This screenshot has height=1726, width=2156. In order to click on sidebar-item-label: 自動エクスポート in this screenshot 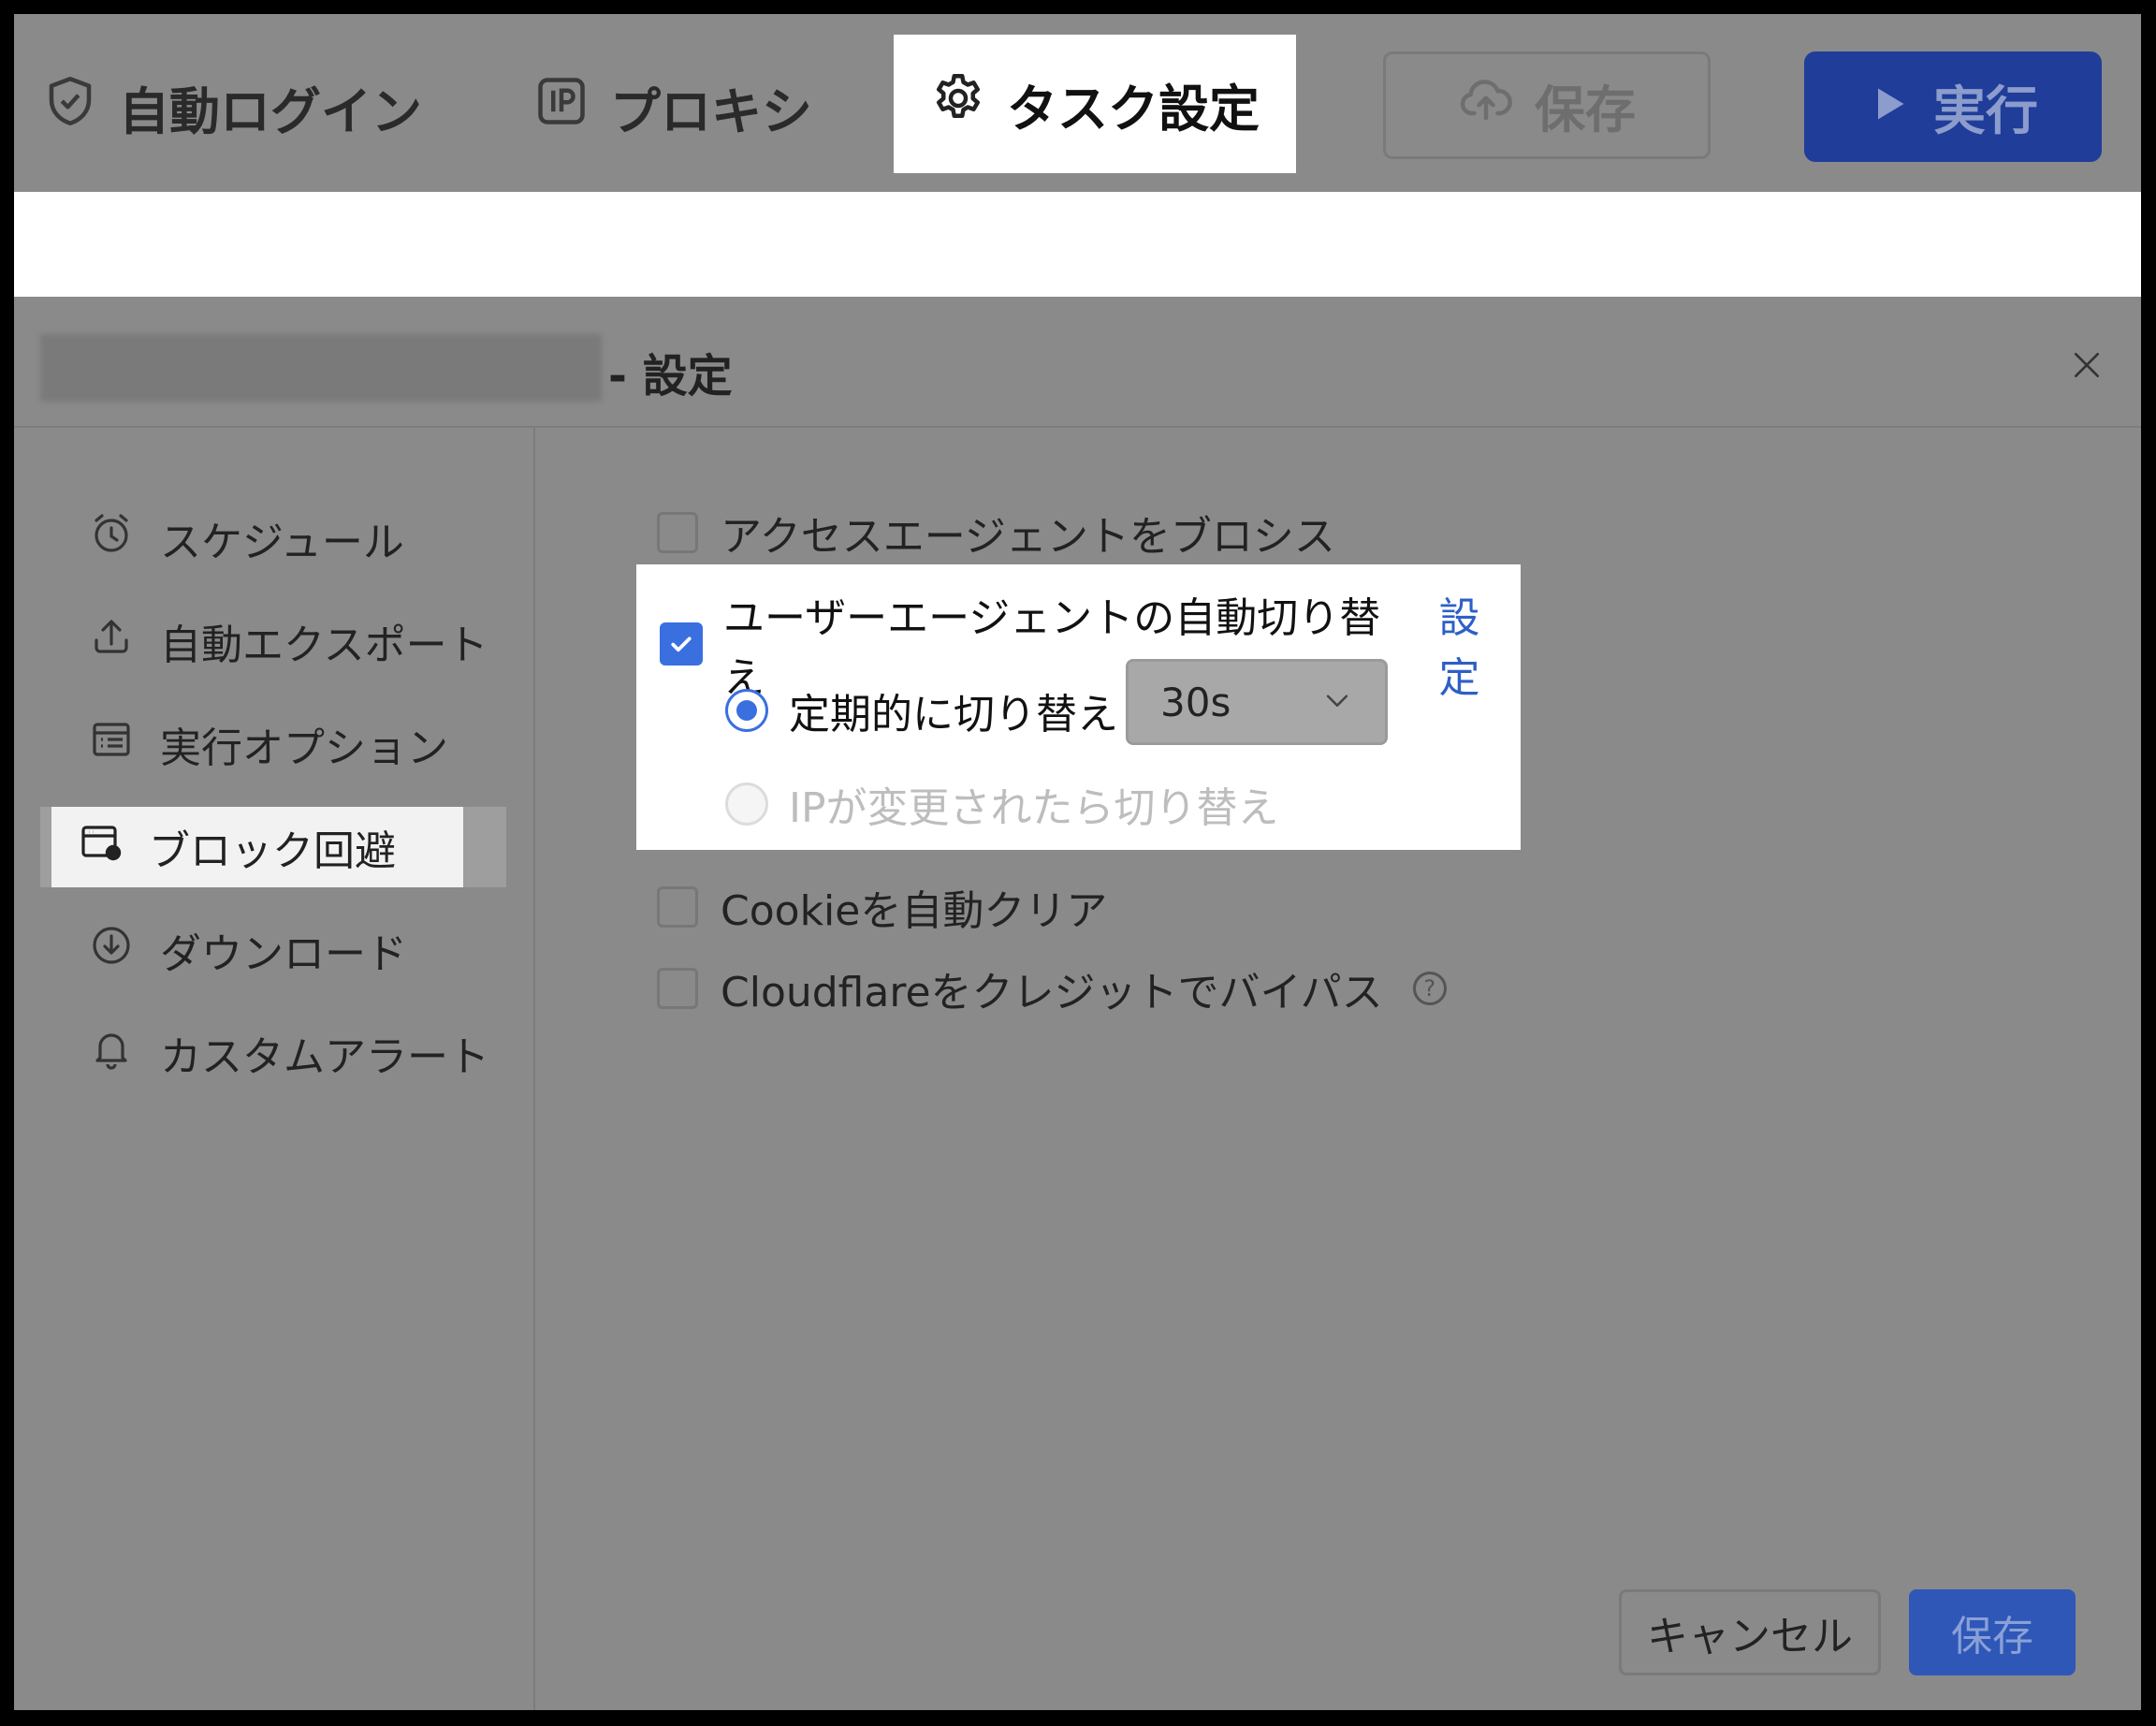, I will do `click(324, 646)`.